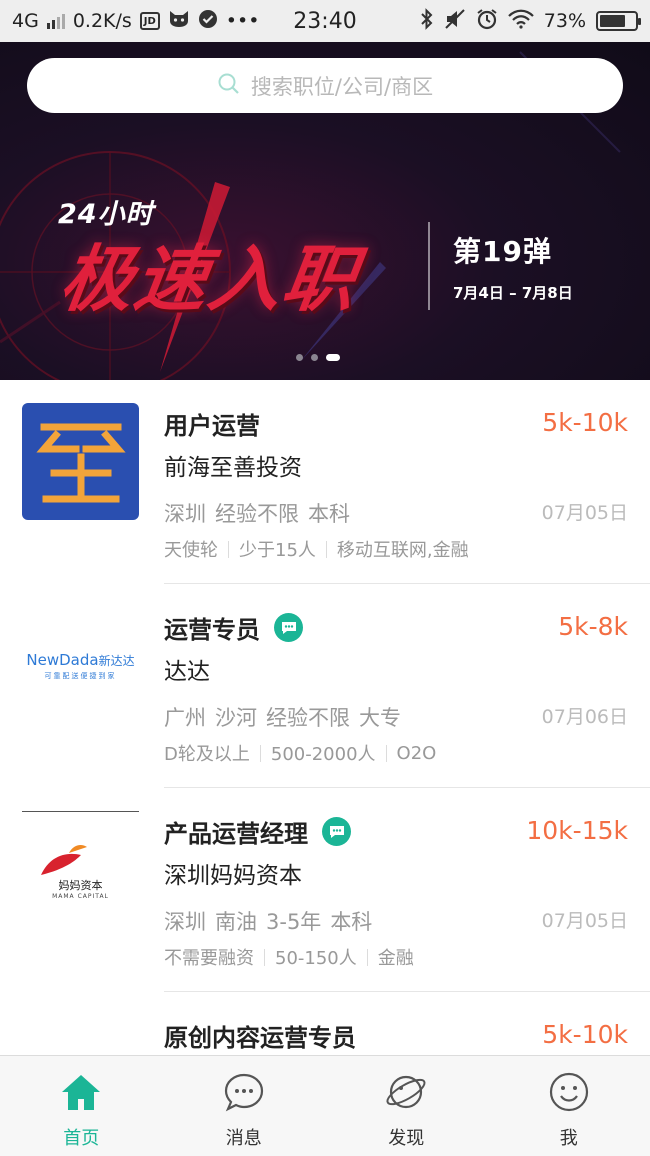  What do you see at coordinates (455, 21) in the screenshot?
I see `mute-icon` at bounding box center [455, 21].